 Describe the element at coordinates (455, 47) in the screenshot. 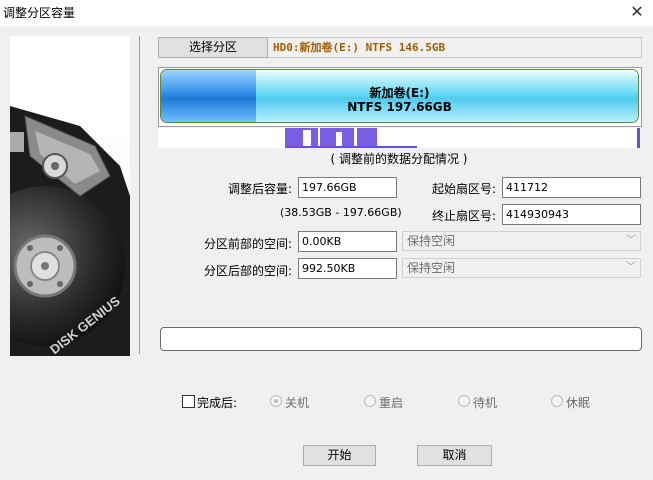

I see `partition-info: HD0:新加卷(E:) NTFS 146.5GB` at that location.